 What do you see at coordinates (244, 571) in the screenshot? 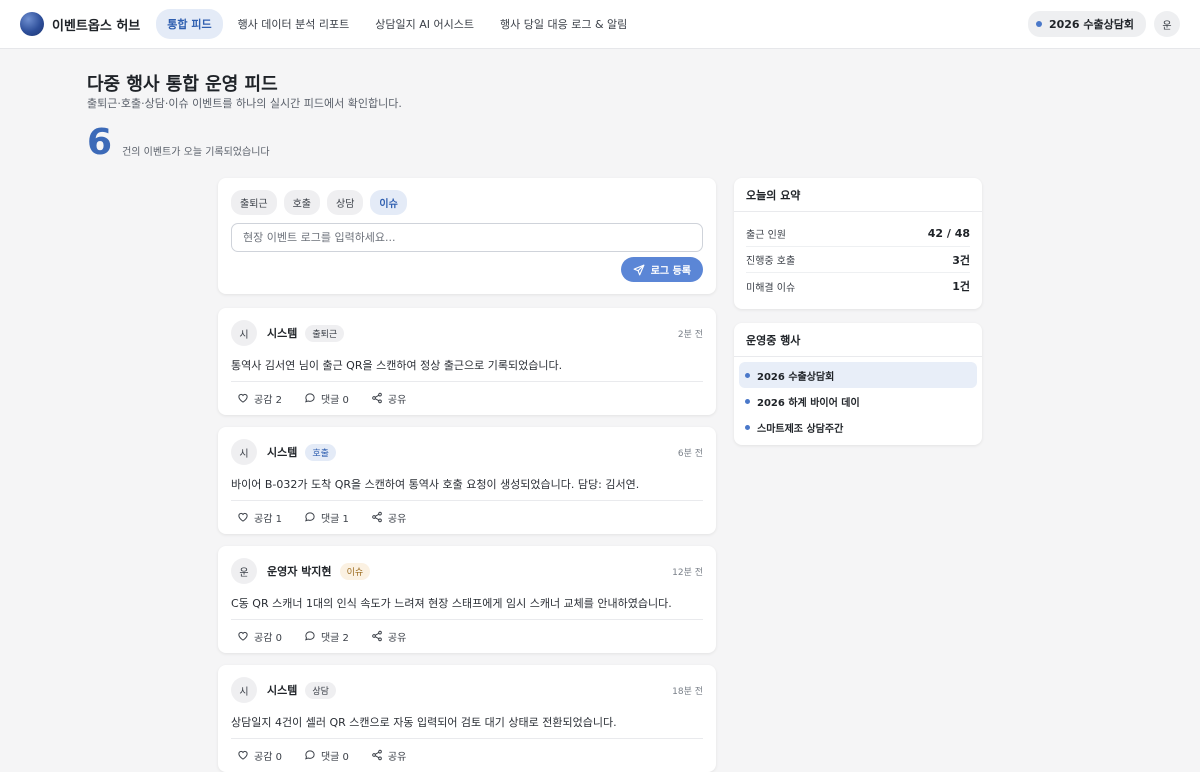
I see `post-avatar: 운` at bounding box center [244, 571].